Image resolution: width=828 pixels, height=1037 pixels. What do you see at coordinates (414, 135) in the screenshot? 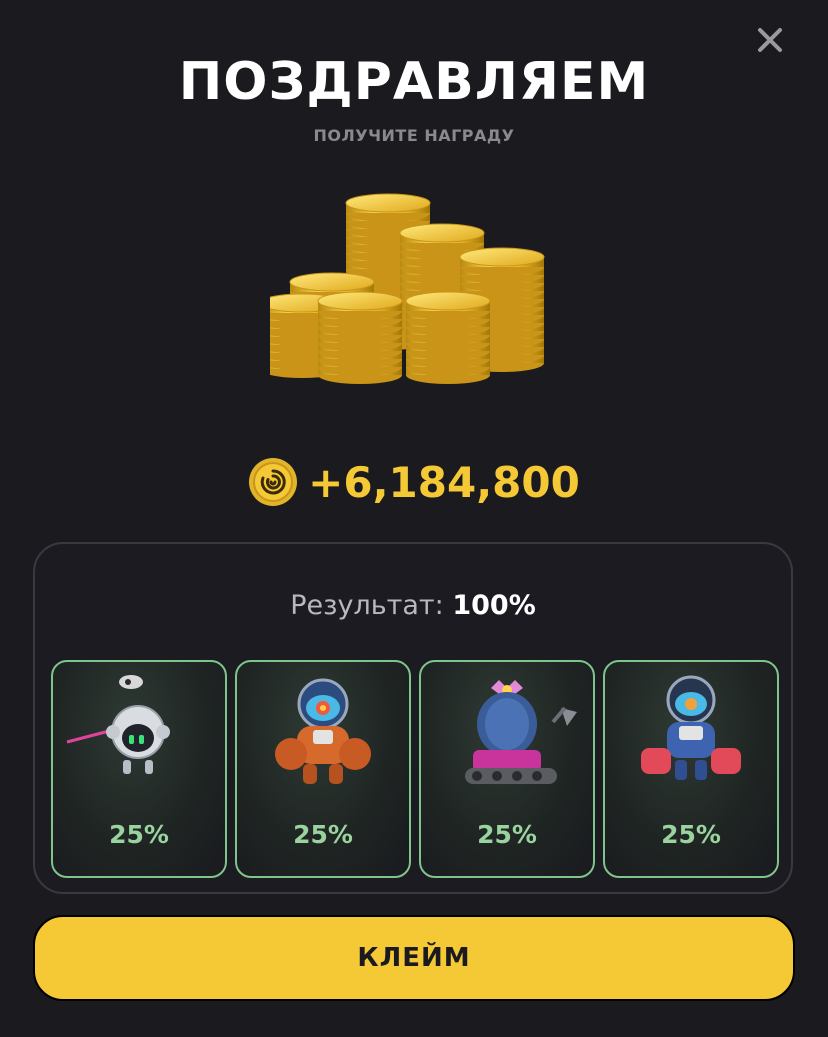
I see `page-subtitle: ПОЛУЧИТЕ НАГРАДУ` at bounding box center [414, 135].